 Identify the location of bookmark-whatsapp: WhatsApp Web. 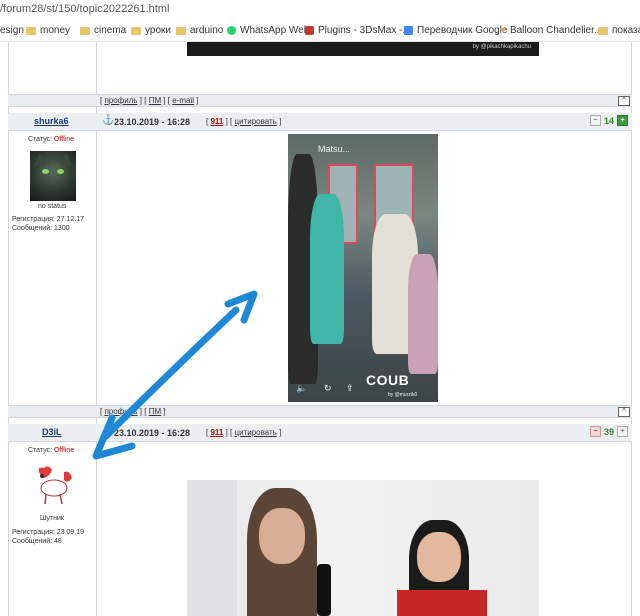
(268, 30).